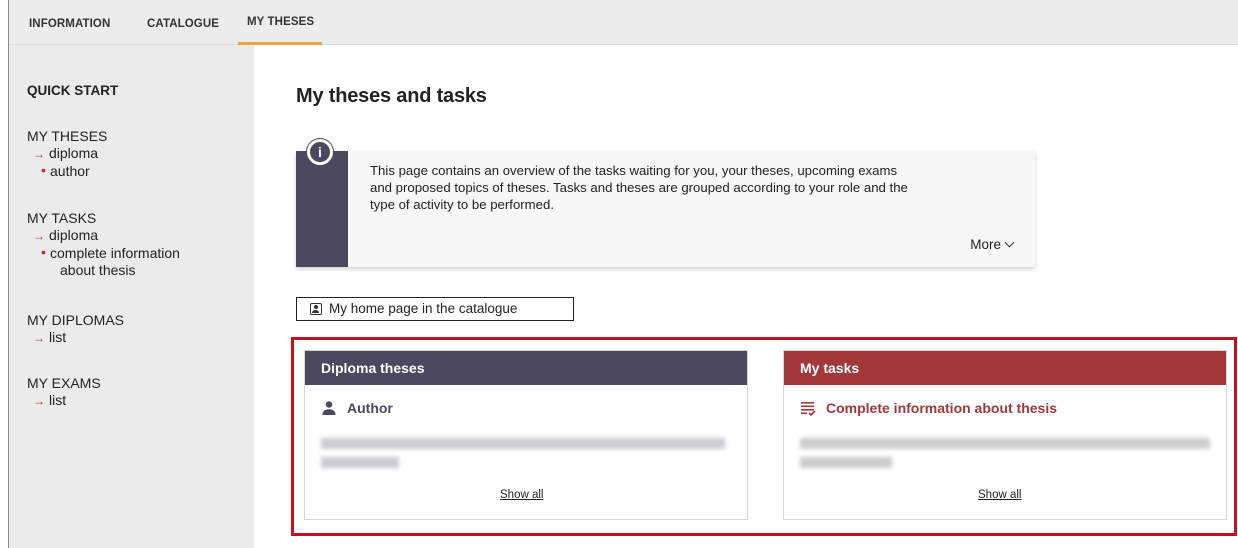  Describe the element at coordinates (526, 368) in the screenshot. I see `card-header: Diploma theses` at that location.